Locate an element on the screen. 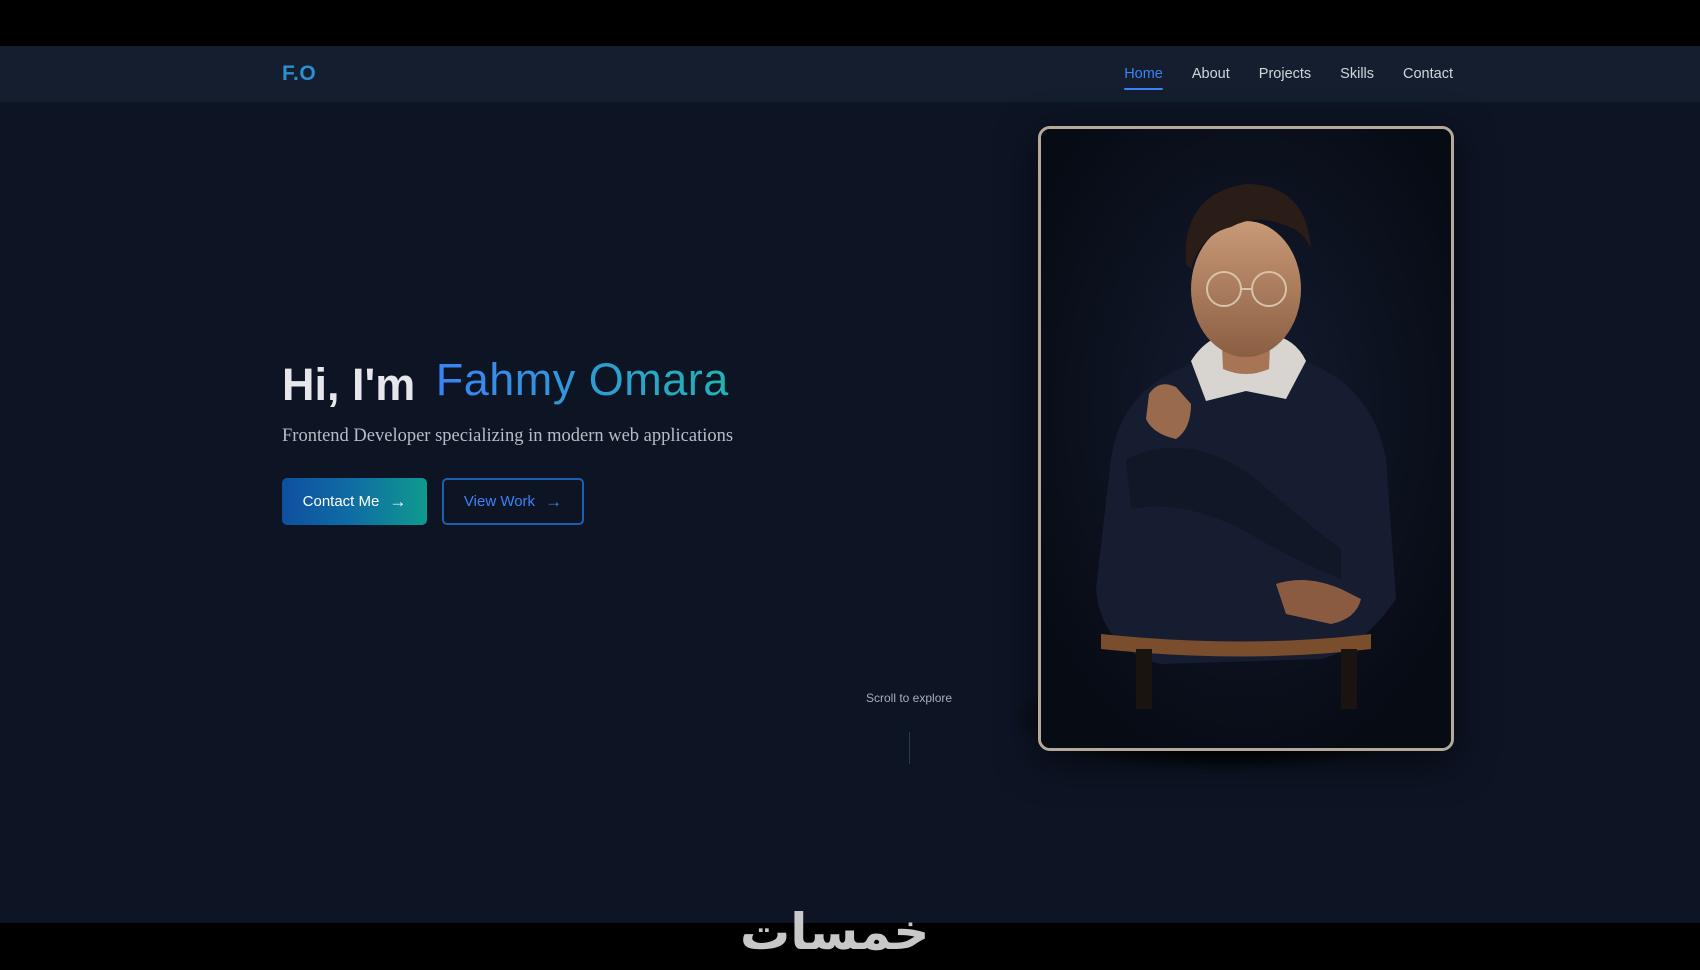 The width and height of the screenshot is (1700, 970). hero-title: Hi, I'm Fahmy Omara is located at coordinates (505, 382).